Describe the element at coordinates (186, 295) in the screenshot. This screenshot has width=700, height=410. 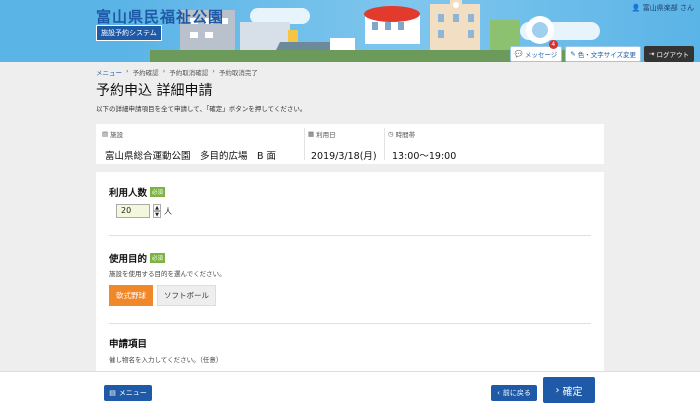
I see `purpose-option-softball: ソフトボール` at that location.